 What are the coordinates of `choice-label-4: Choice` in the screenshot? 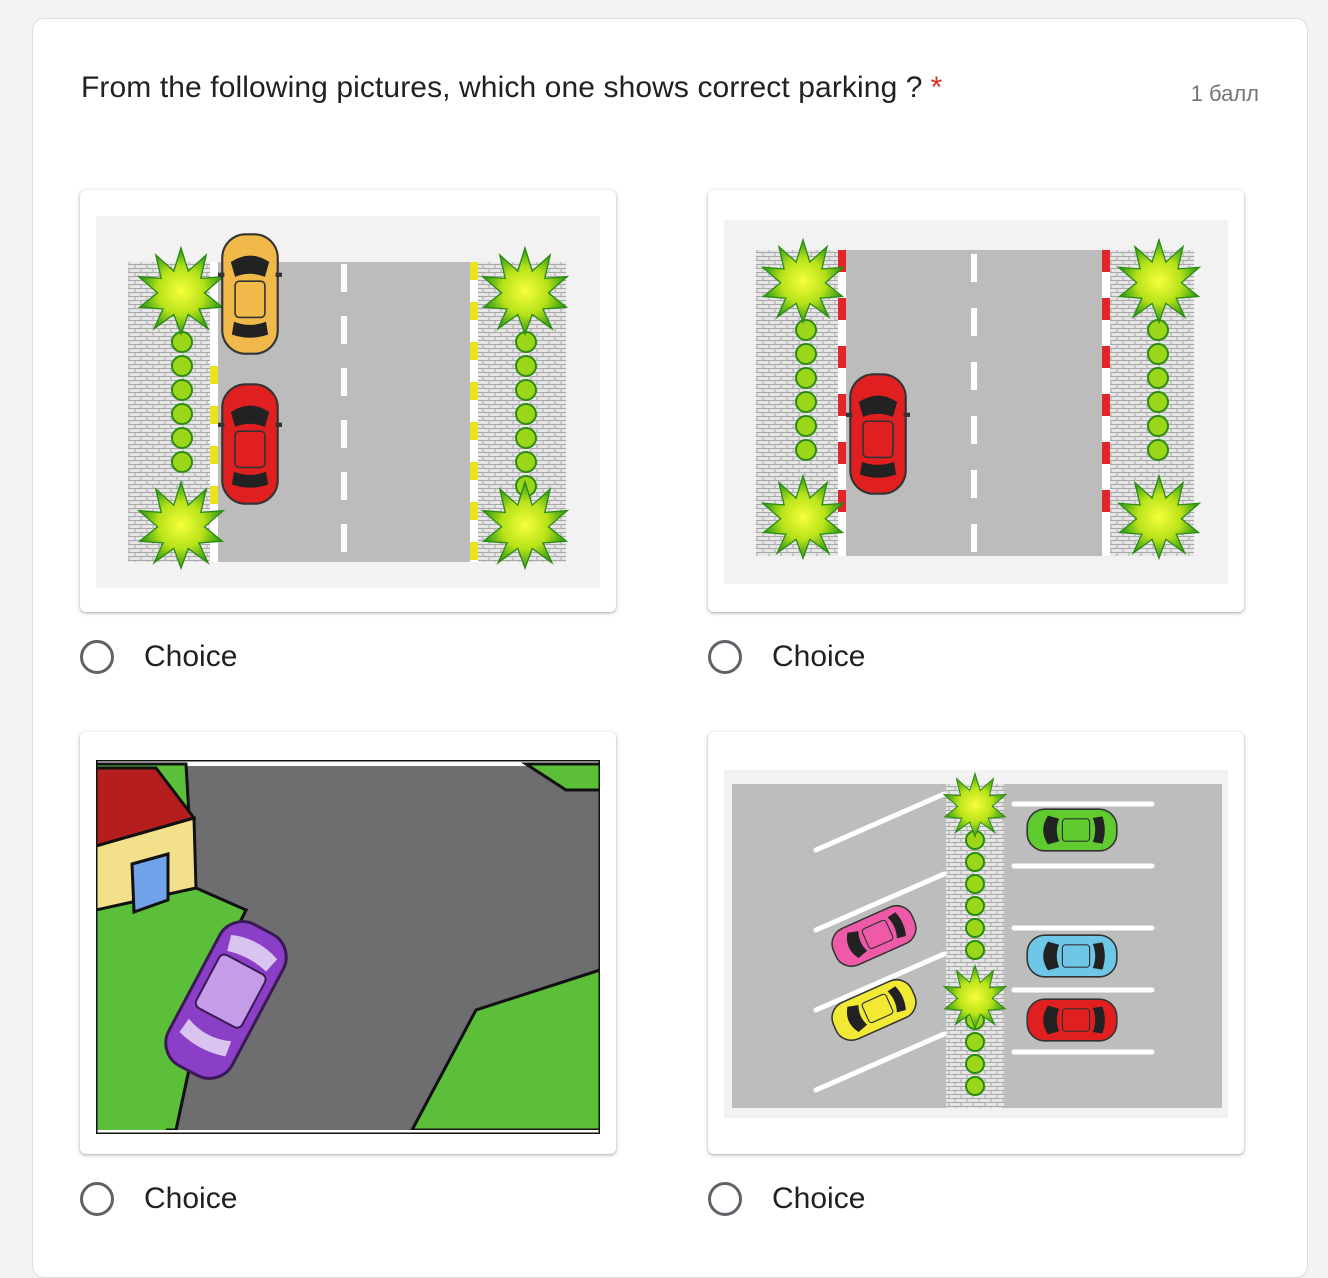 It's located at (819, 1198).